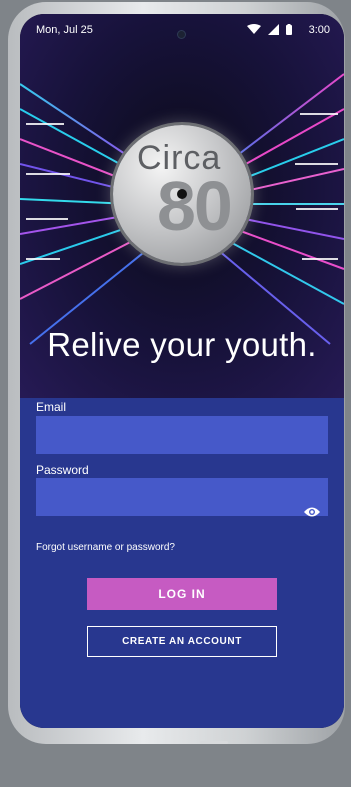 This screenshot has height=787, width=351. I want to click on create-account-button: CREATE AN ACCOUNT, so click(182, 641).